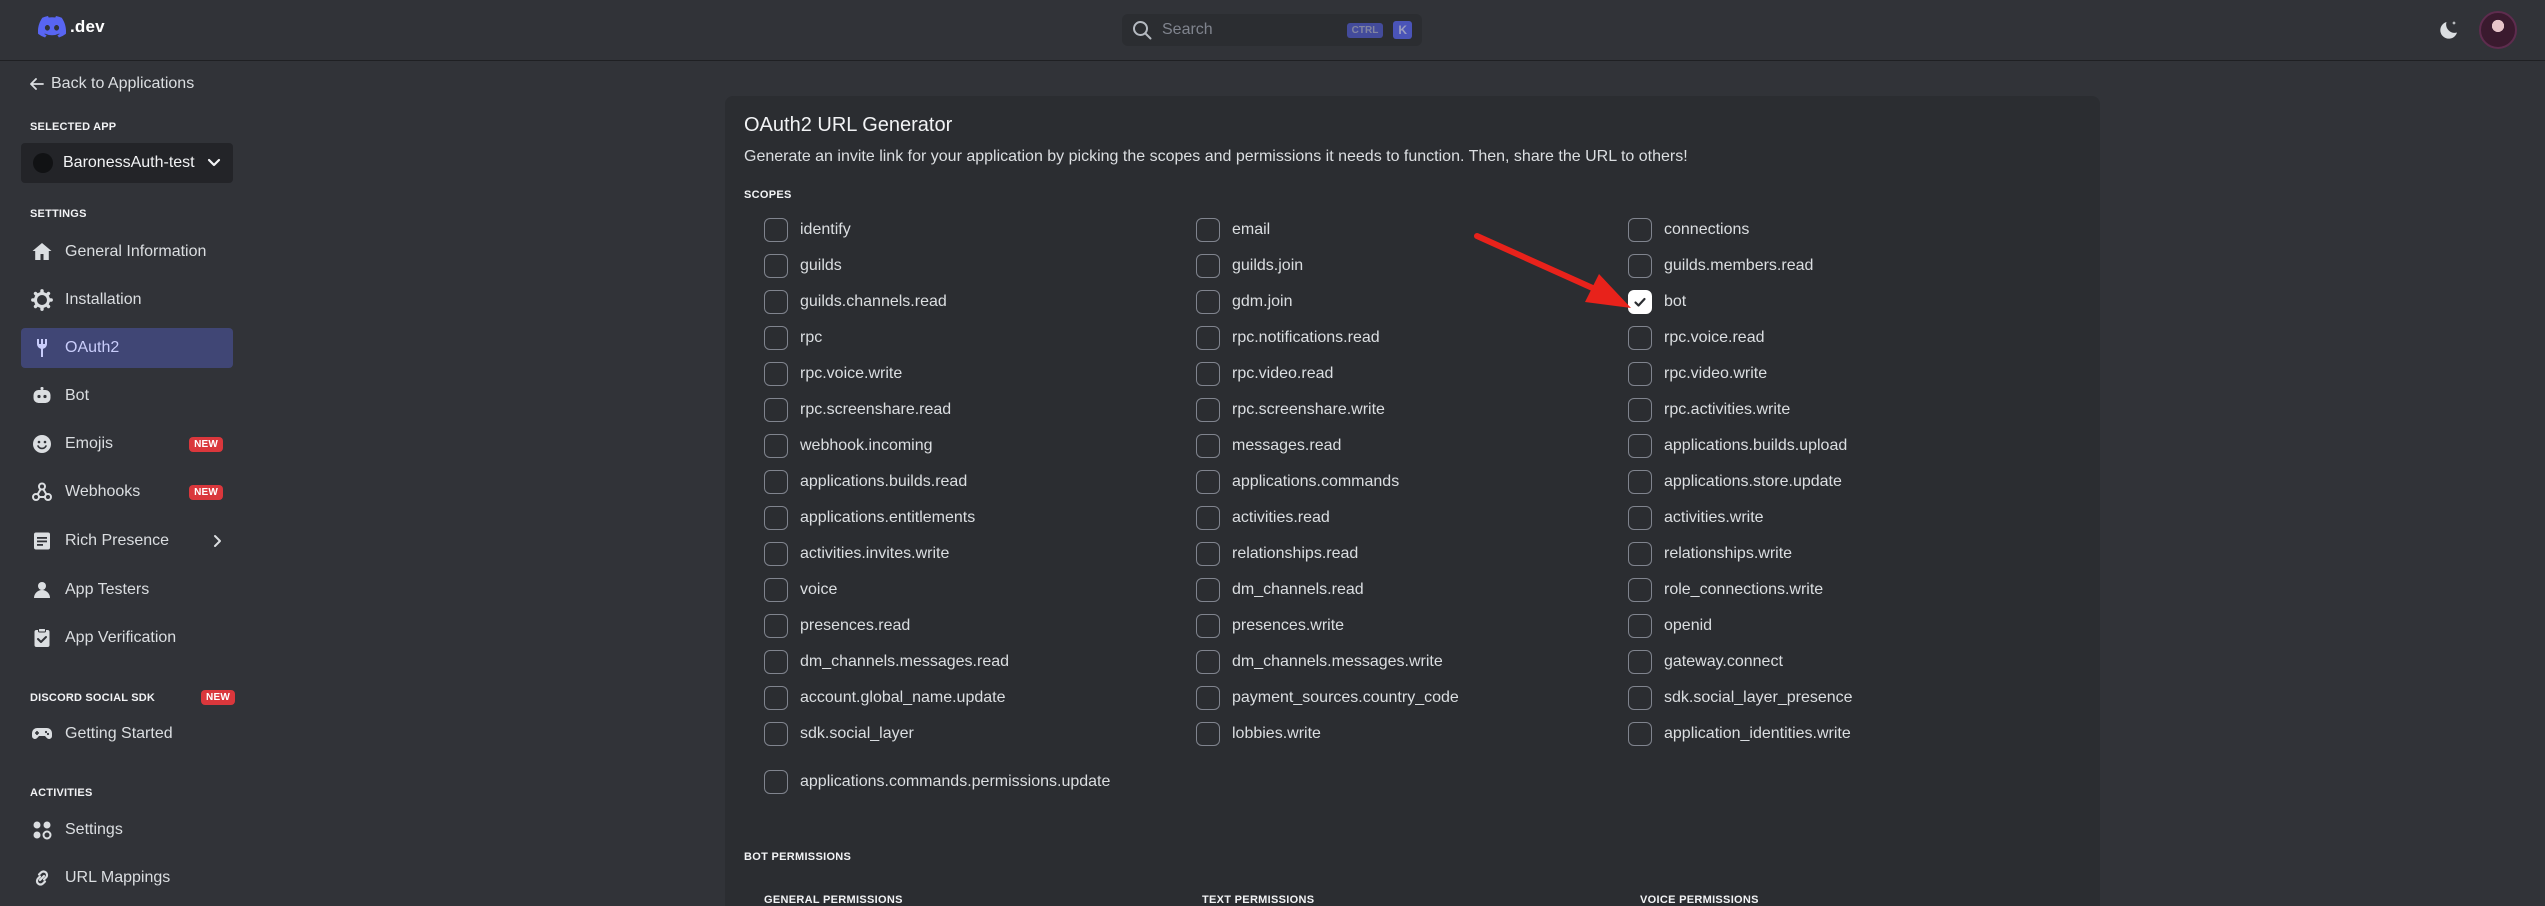 This screenshot has width=2545, height=906. Describe the element at coordinates (127, 163) in the screenshot. I see `app-selector-dropdown: BaronessAuth-test` at that location.